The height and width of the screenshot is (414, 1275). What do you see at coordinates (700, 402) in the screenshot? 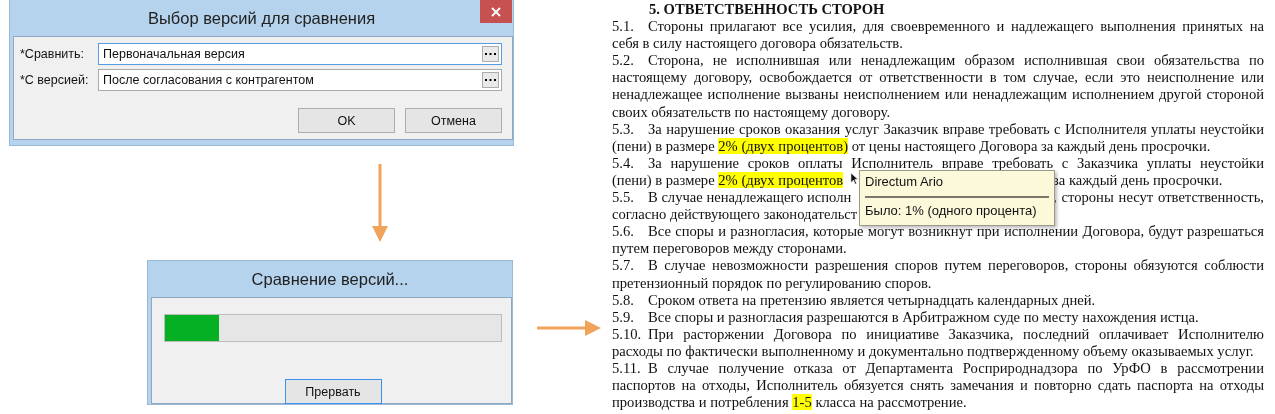
I see `document-text: производства и потребления` at bounding box center [700, 402].